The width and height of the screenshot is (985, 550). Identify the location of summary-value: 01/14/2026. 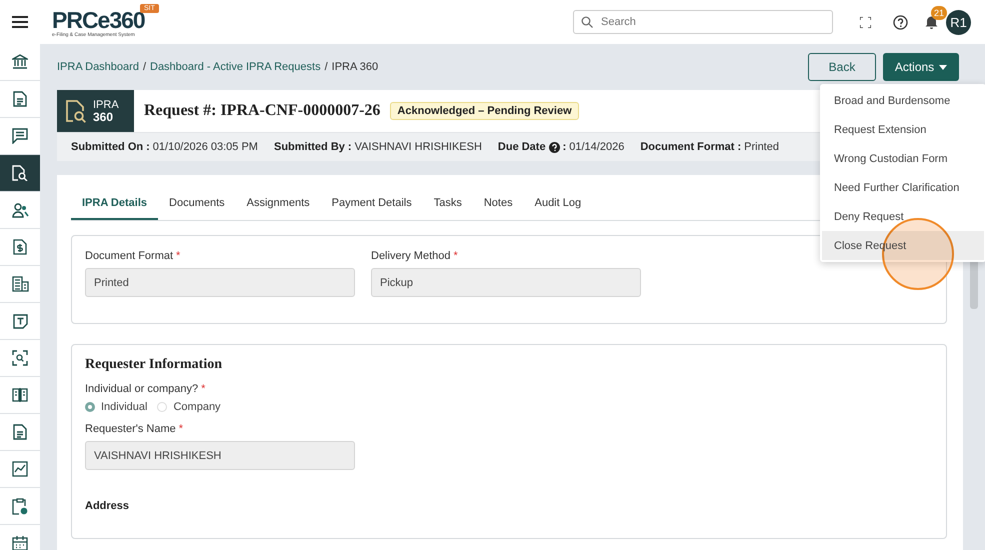
(596, 147).